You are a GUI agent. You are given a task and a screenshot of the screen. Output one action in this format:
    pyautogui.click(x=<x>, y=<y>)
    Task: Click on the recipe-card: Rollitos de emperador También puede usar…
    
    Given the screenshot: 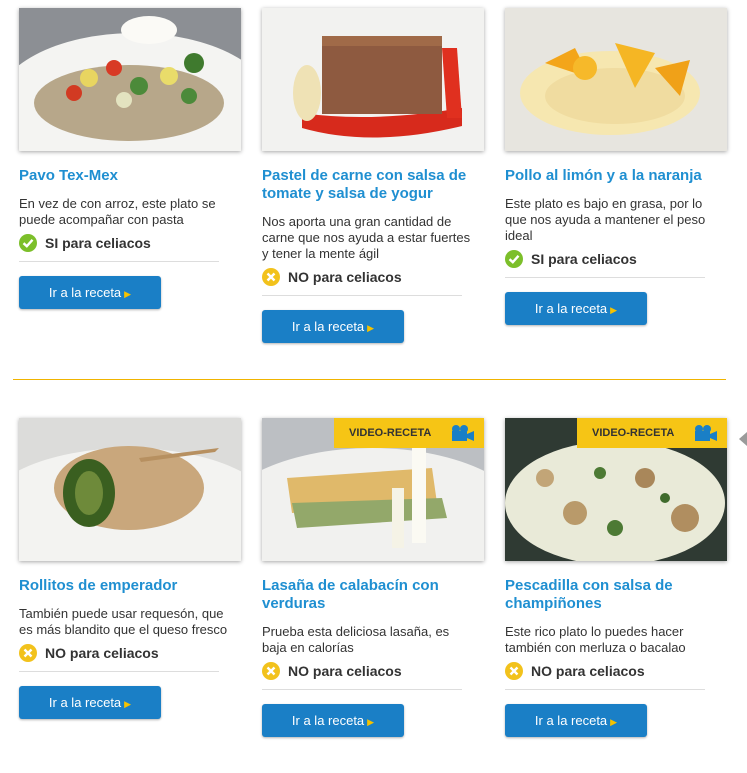 What is the action you would take?
    pyautogui.click(x=130, y=568)
    